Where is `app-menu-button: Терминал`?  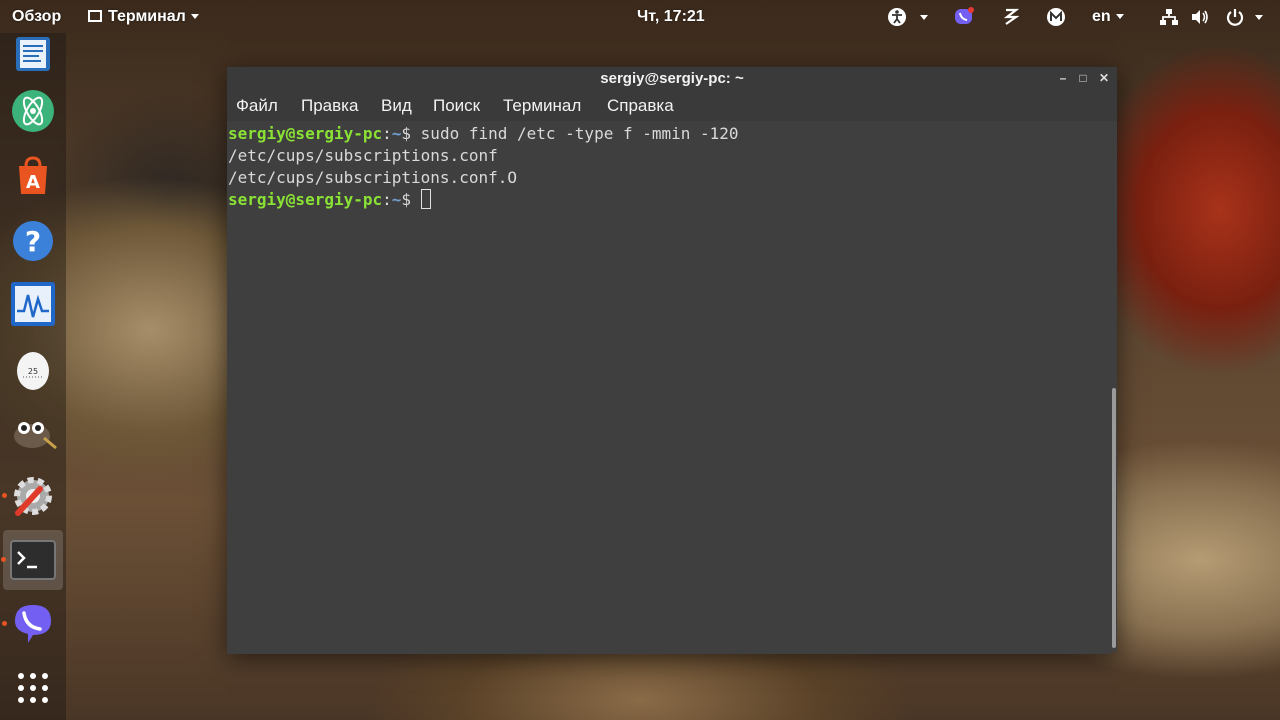 app-menu-button: Терминал is located at coordinates (143, 17).